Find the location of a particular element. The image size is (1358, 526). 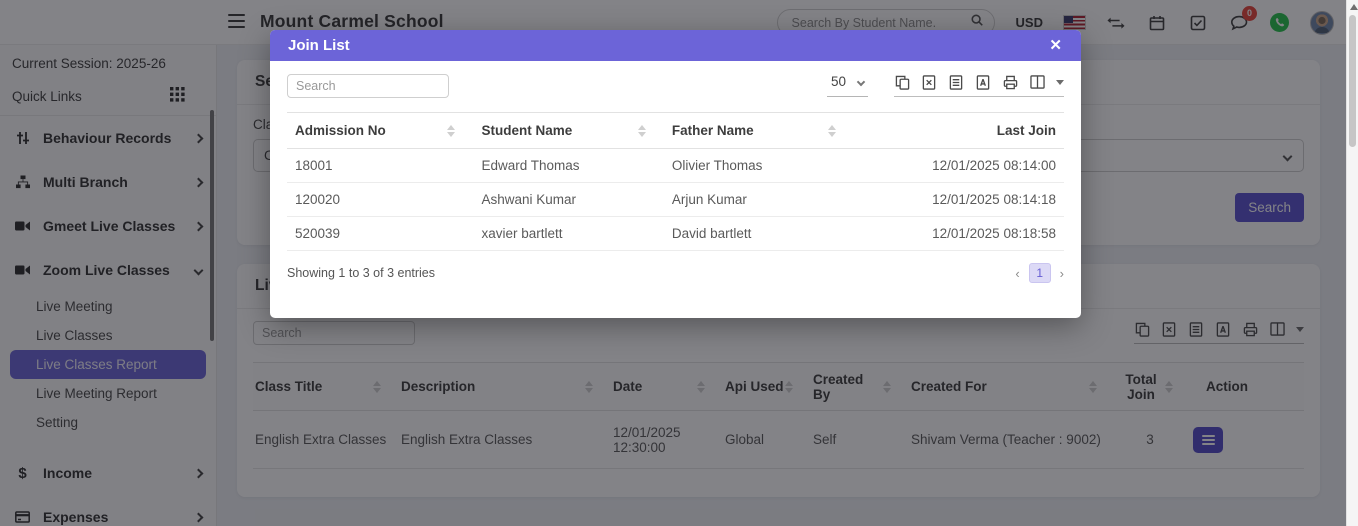

pagination: ‹ 1 › is located at coordinates (1039, 273).